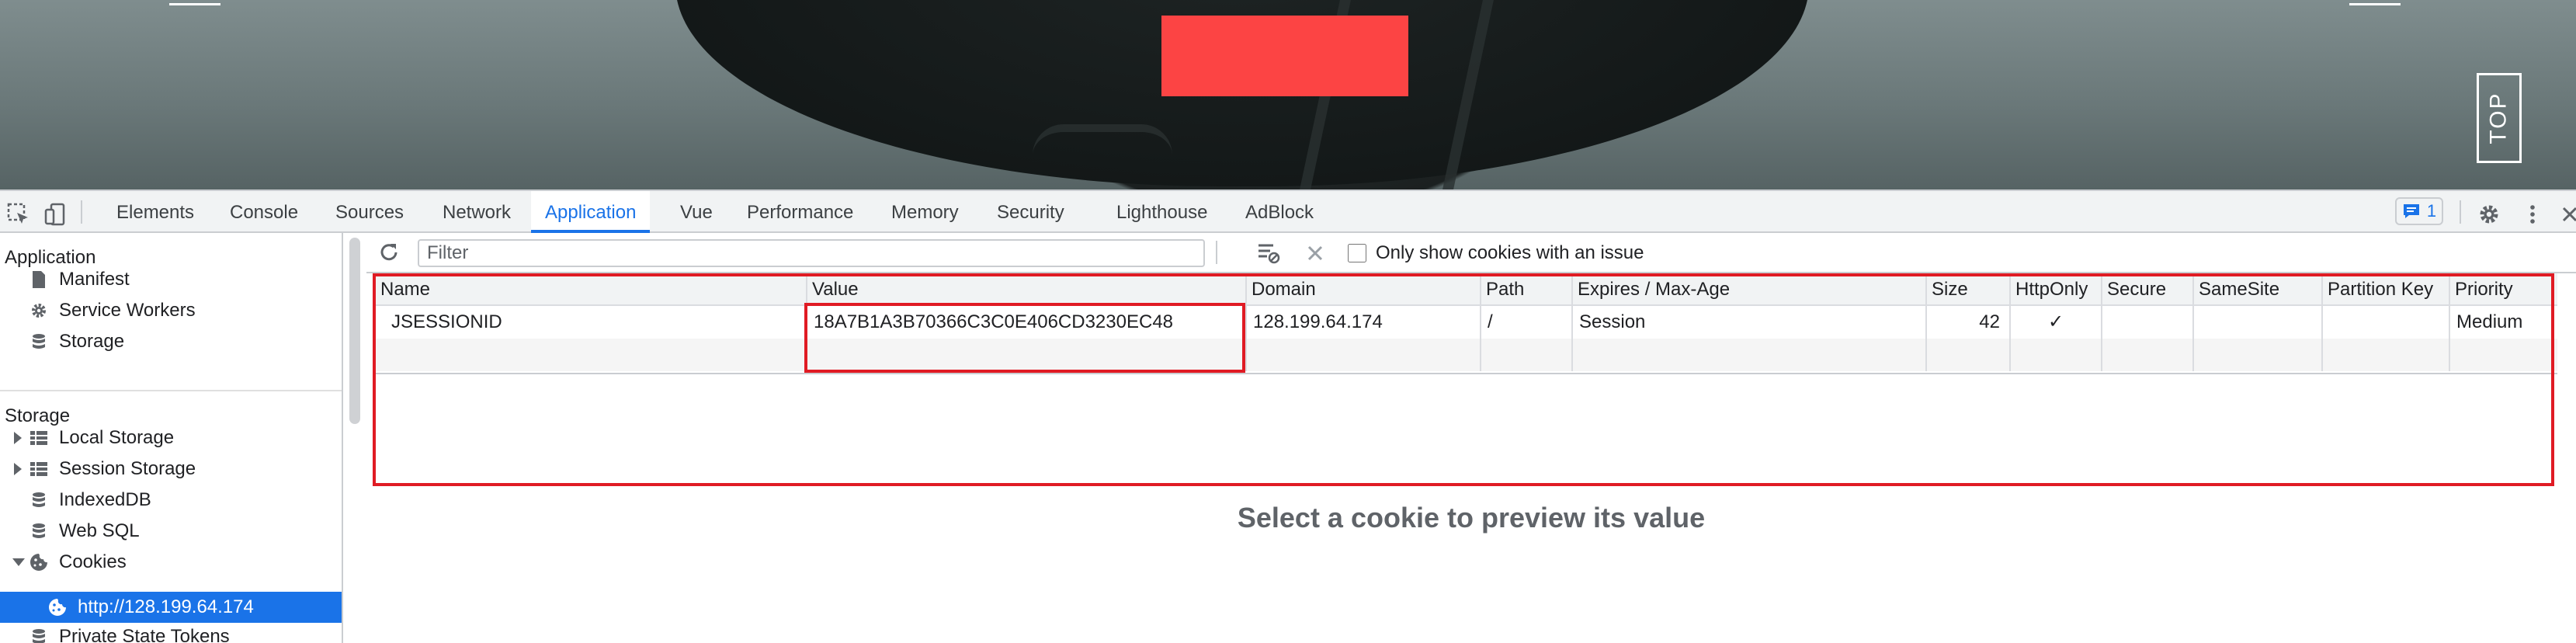 Image resolution: width=2576 pixels, height=643 pixels. Describe the element at coordinates (696, 212) in the screenshot. I see `tab-vue: Vue` at that location.